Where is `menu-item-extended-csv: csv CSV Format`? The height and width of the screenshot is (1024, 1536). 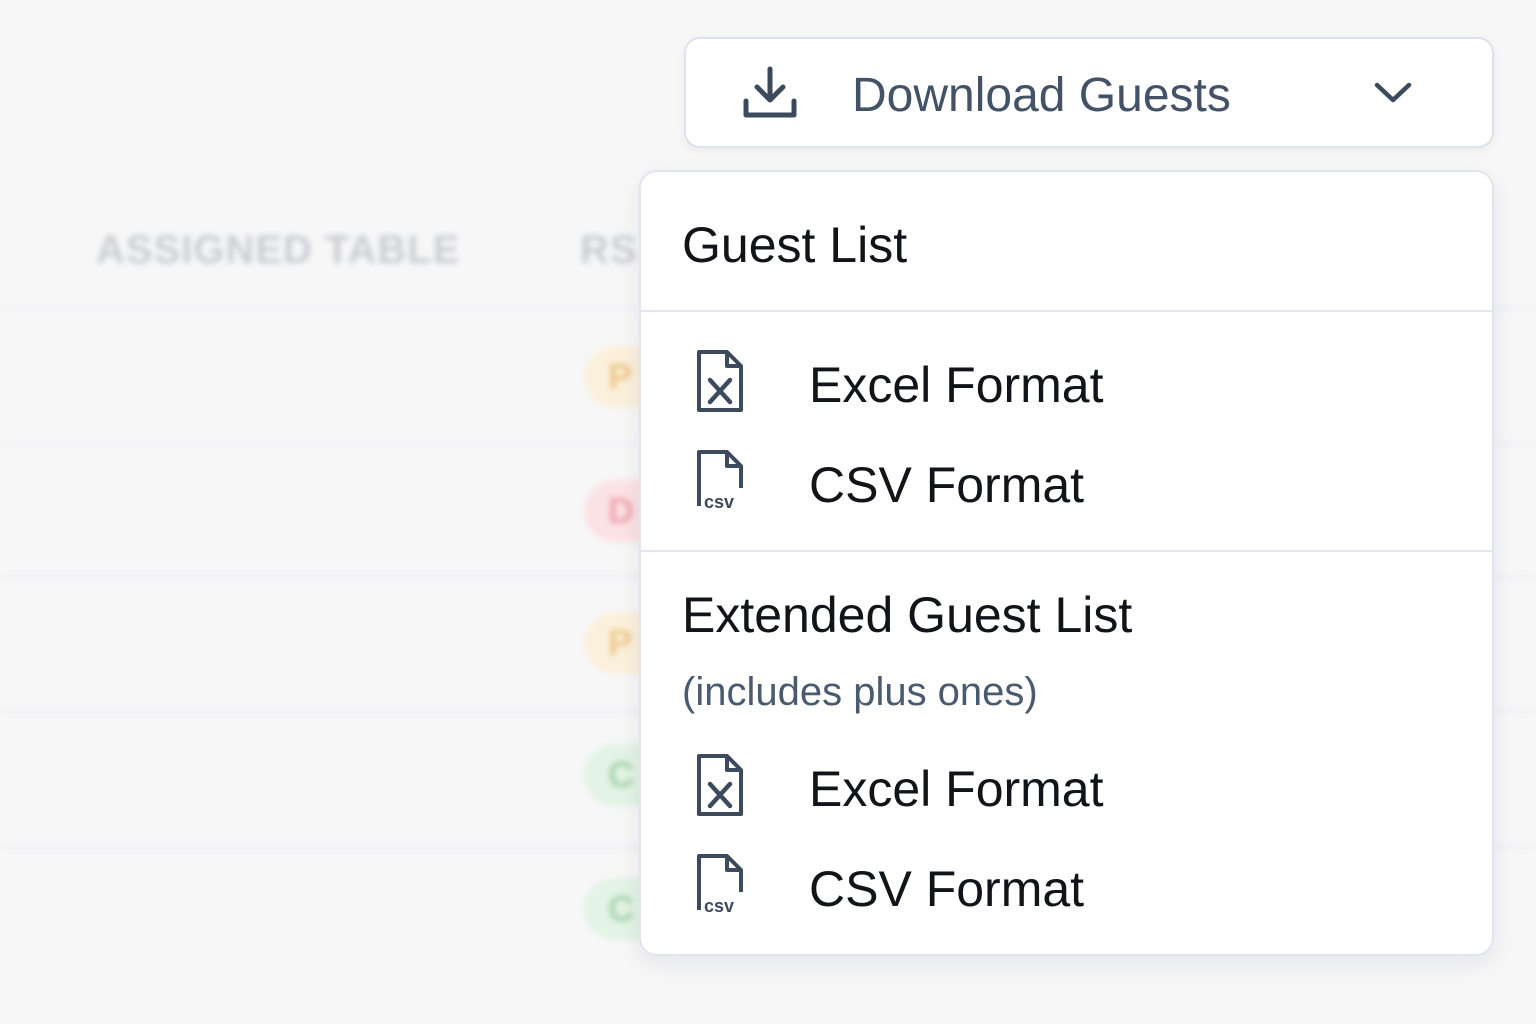
menu-item-extended-csv: csv CSV Format is located at coordinates (1068, 889).